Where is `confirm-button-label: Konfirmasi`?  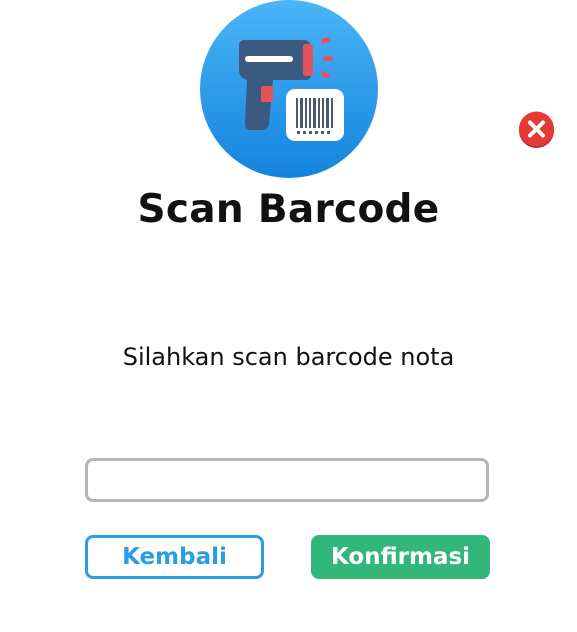 confirm-button-label: Konfirmasi is located at coordinates (400, 557).